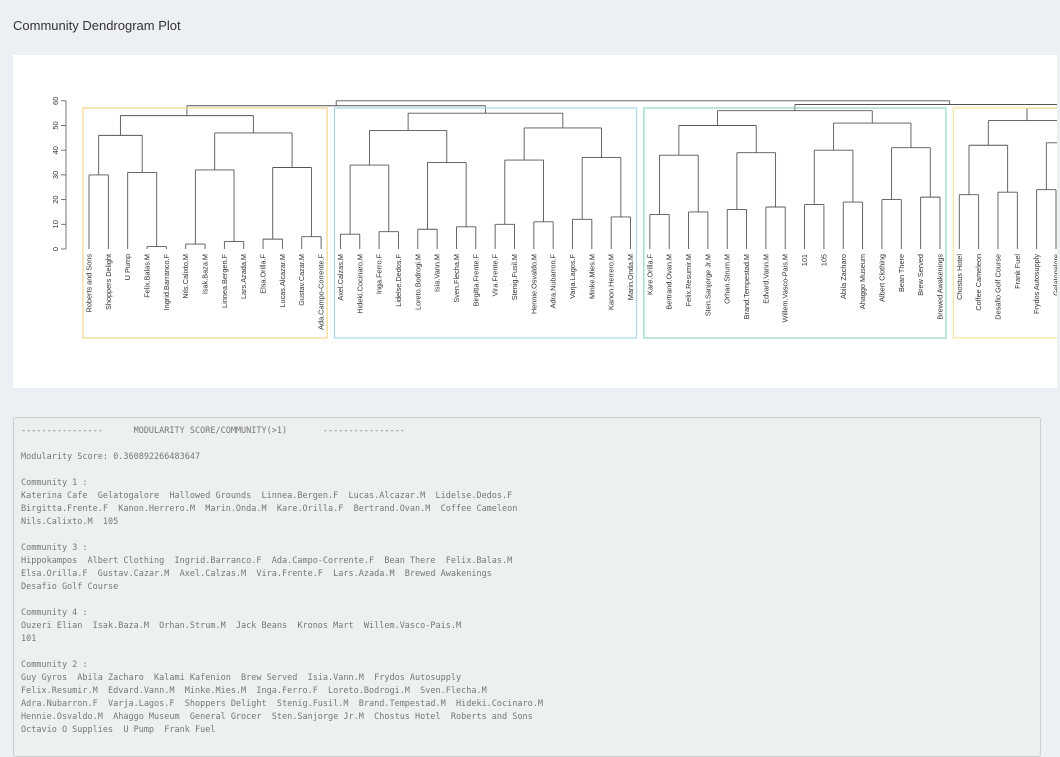 Image resolution: width=1060 pixels, height=757 pixels. What do you see at coordinates (997, 287) in the screenshot?
I see `leaf-label: Desafio Golf Course` at bounding box center [997, 287].